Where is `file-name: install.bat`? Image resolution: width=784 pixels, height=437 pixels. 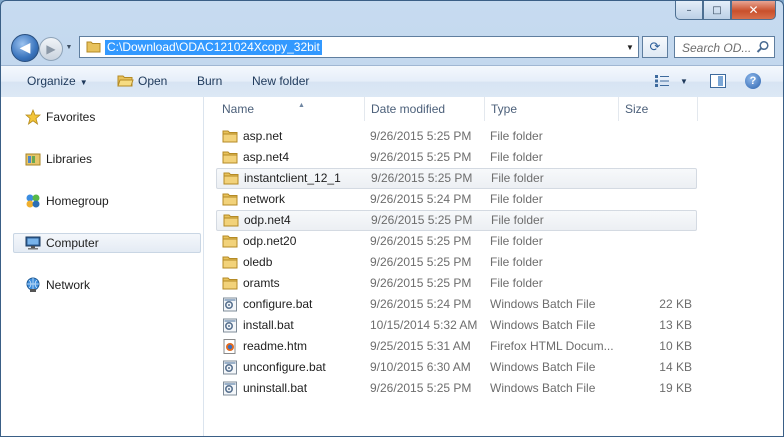
file-name: install.bat is located at coordinates (268, 325).